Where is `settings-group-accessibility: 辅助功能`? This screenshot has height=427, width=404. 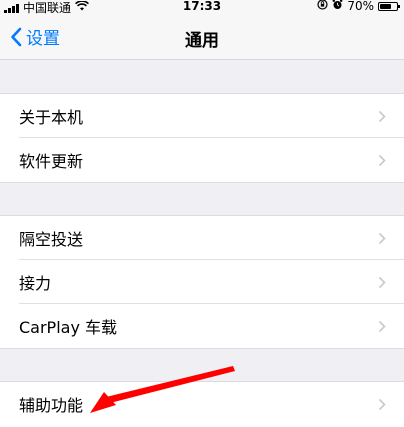
settings-group-accessibility: 辅助功能 is located at coordinates (202, 404).